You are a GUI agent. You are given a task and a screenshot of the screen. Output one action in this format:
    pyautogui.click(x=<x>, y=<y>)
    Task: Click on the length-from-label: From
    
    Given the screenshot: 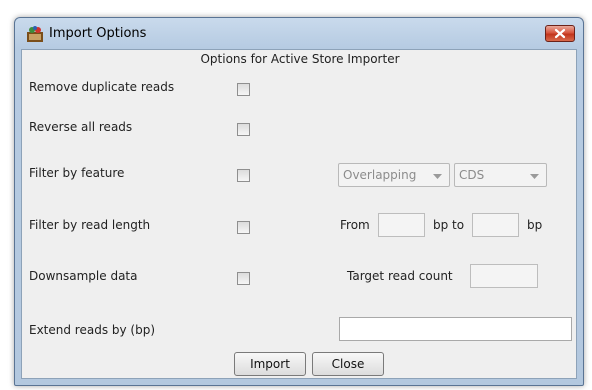 What is the action you would take?
    pyautogui.click(x=355, y=225)
    